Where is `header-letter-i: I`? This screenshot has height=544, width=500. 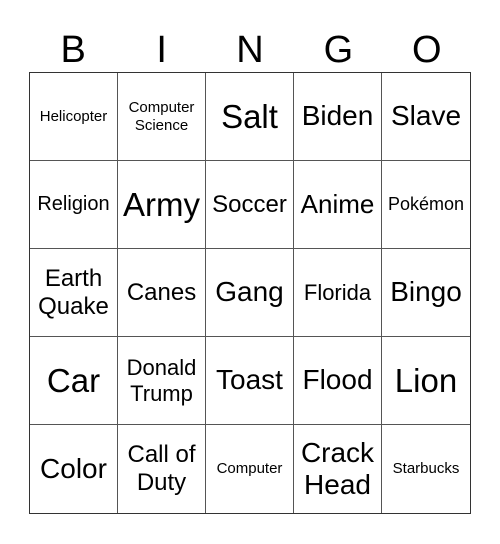
header-letter-i: I is located at coordinates (161, 50).